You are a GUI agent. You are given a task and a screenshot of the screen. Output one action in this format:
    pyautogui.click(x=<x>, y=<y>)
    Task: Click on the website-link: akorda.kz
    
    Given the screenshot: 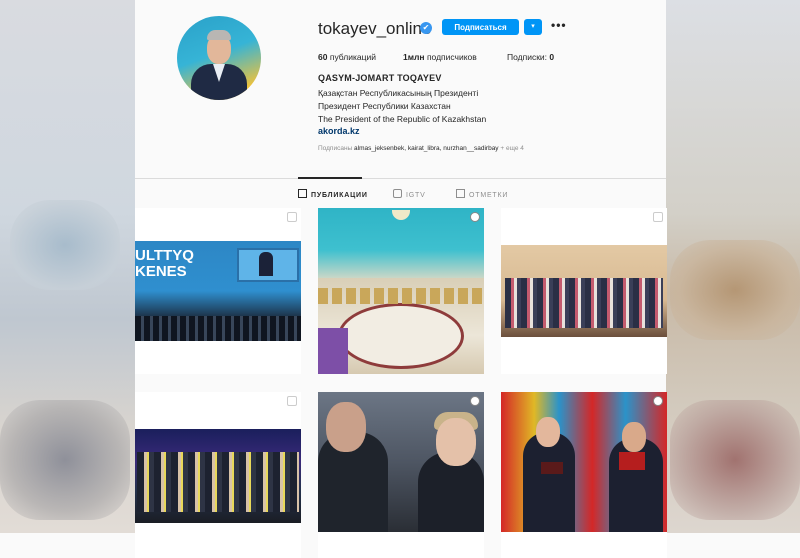 What is the action you would take?
    pyautogui.click(x=339, y=131)
    